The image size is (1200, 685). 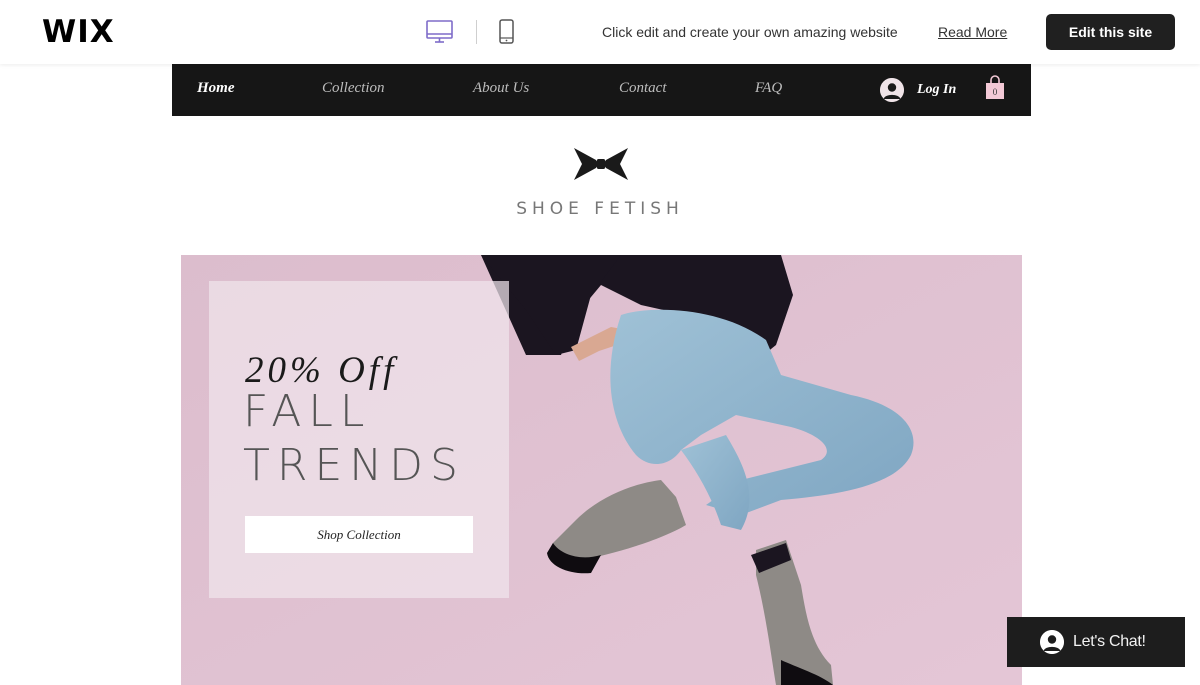 I want to click on edit-site-button: Edit this site, so click(x=1110, y=32).